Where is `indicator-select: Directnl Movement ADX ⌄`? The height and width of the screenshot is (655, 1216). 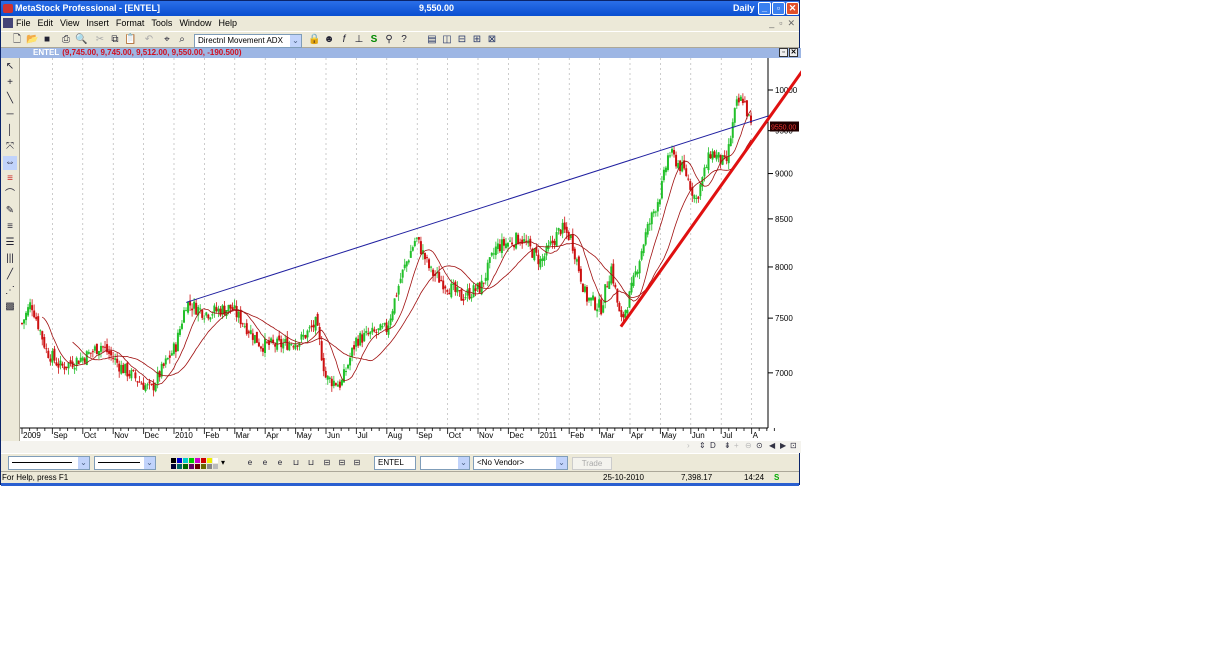 indicator-select: Directnl Movement ADX ⌄ is located at coordinates (248, 41).